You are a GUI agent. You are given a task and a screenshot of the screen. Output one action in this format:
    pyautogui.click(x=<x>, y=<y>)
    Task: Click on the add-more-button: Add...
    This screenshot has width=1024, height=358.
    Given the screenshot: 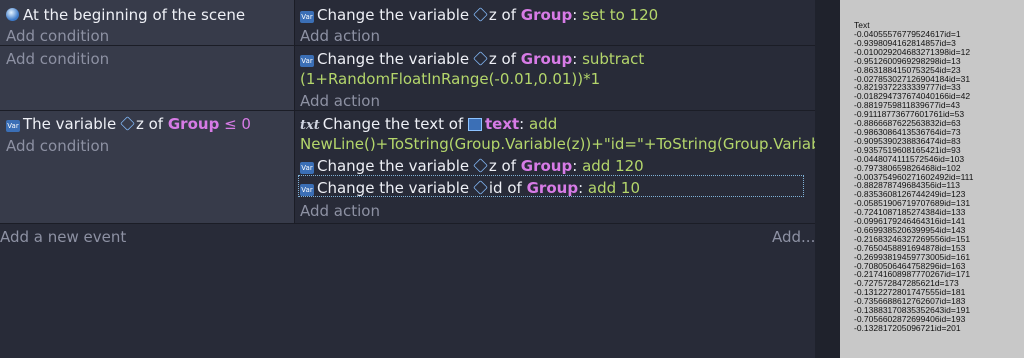 What is the action you would take?
    pyautogui.click(x=793, y=237)
    